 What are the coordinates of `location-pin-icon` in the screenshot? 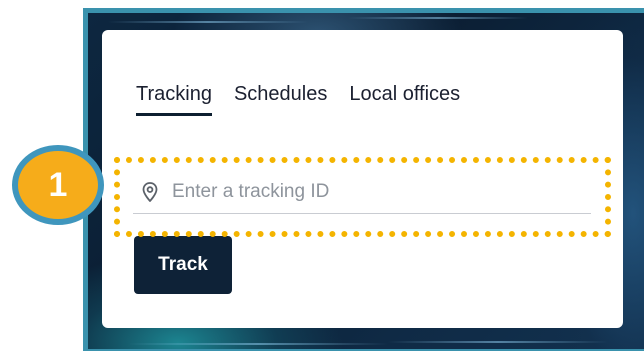 It's located at (150, 192).